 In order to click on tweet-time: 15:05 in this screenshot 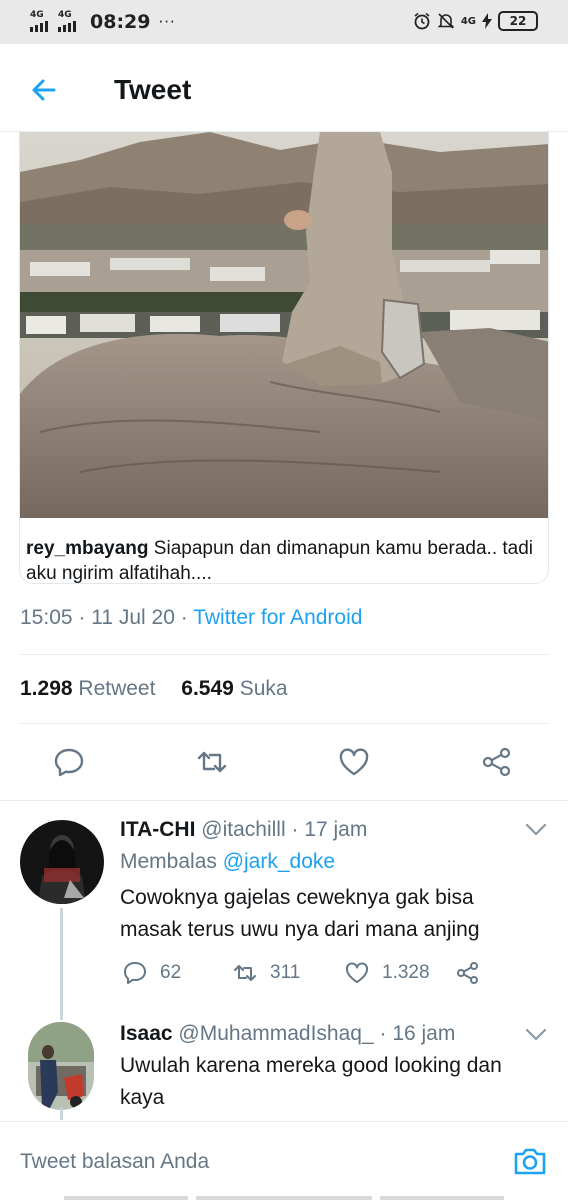, I will do `click(46, 617)`.